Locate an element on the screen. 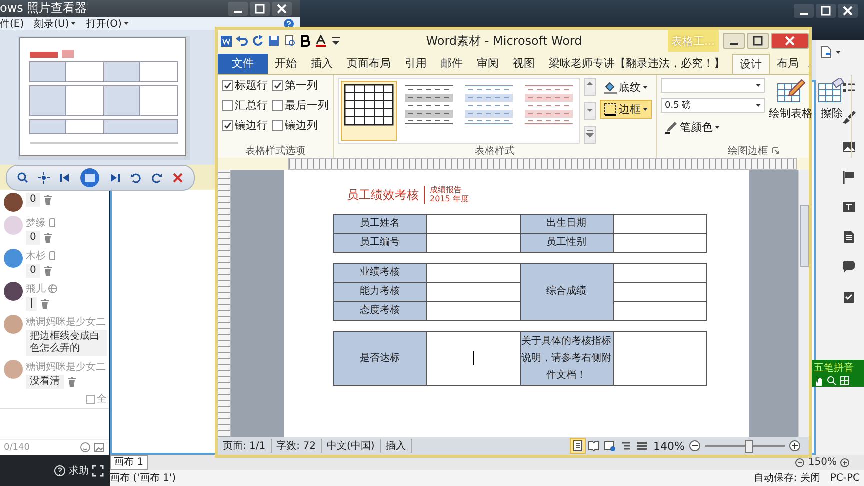 The image size is (864, 486). ribbon-tab: 开始 is located at coordinates (286, 64).